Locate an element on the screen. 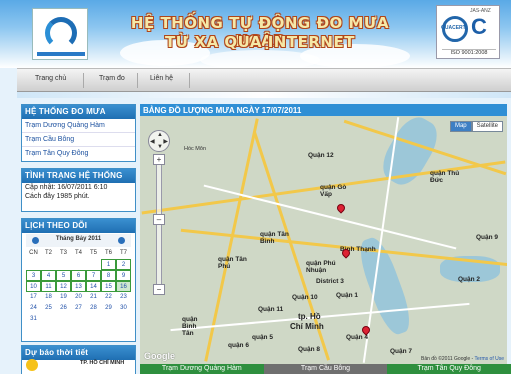 Image resolution: width=511 pixels, height=374 pixels. forecast-city: TP. HỒ CHÍ MINH is located at coordinates (102, 363).